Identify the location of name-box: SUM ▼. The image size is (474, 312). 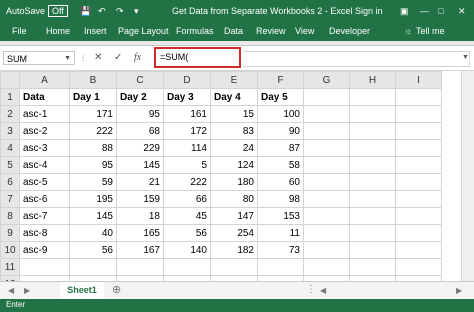
(39, 58).